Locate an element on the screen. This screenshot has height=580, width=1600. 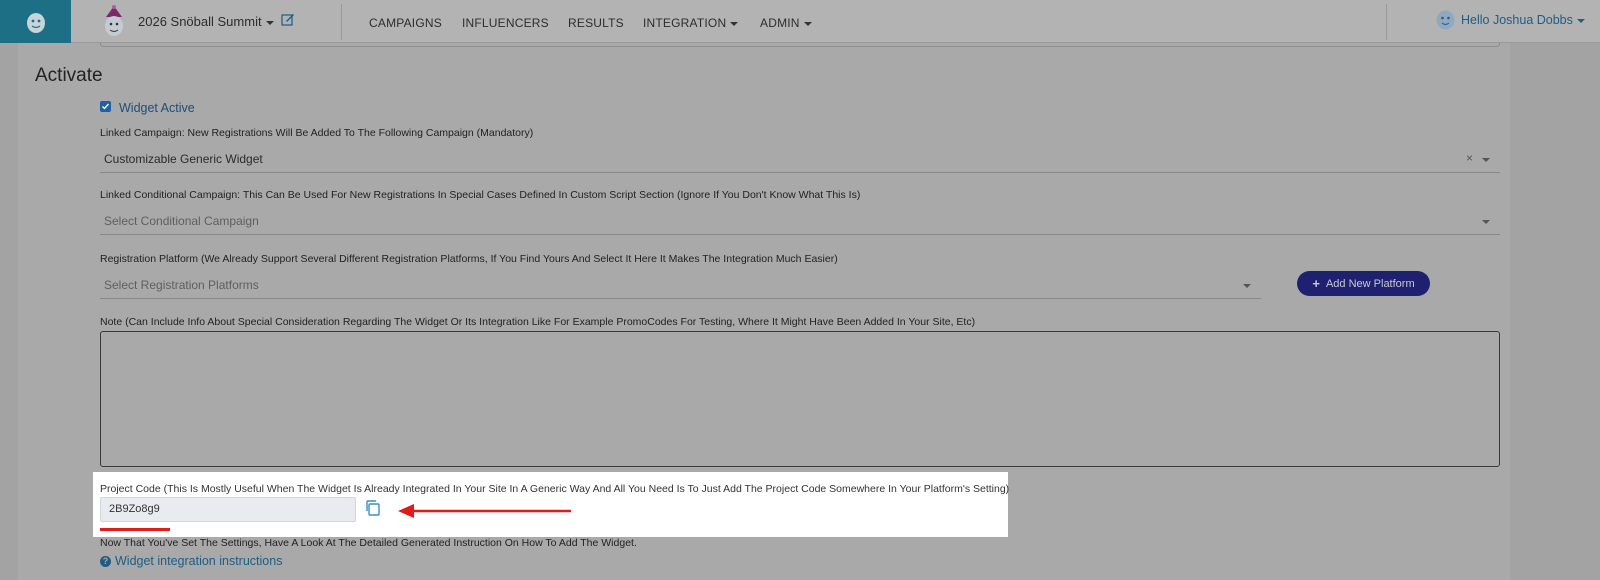
yeti-logo-icon is located at coordinates (35, 22).